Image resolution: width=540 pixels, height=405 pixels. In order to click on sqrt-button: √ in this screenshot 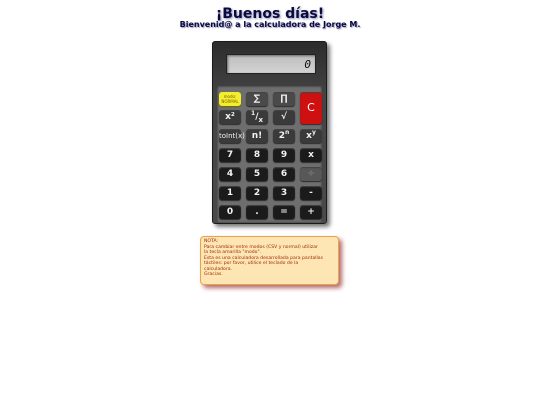, I will do `click(284, 117)`.